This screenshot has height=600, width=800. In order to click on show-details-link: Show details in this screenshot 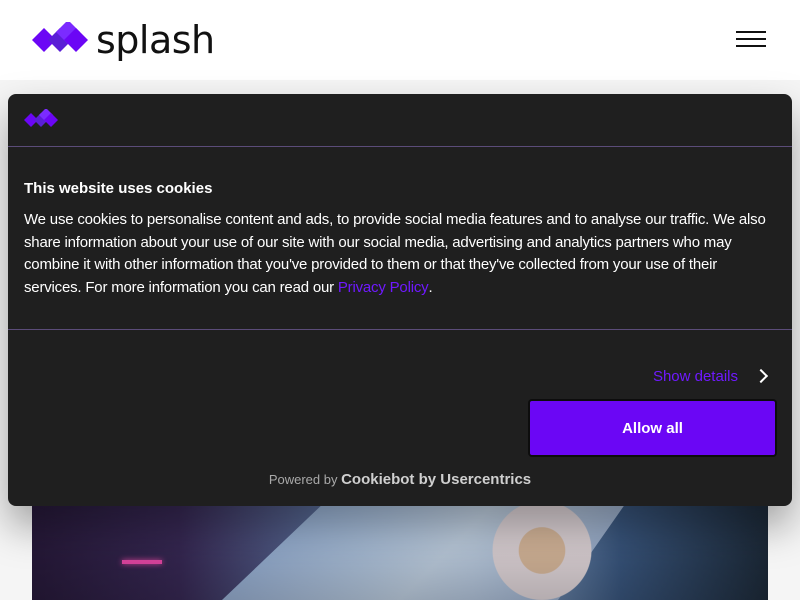, I will do `click(695, 376)`.